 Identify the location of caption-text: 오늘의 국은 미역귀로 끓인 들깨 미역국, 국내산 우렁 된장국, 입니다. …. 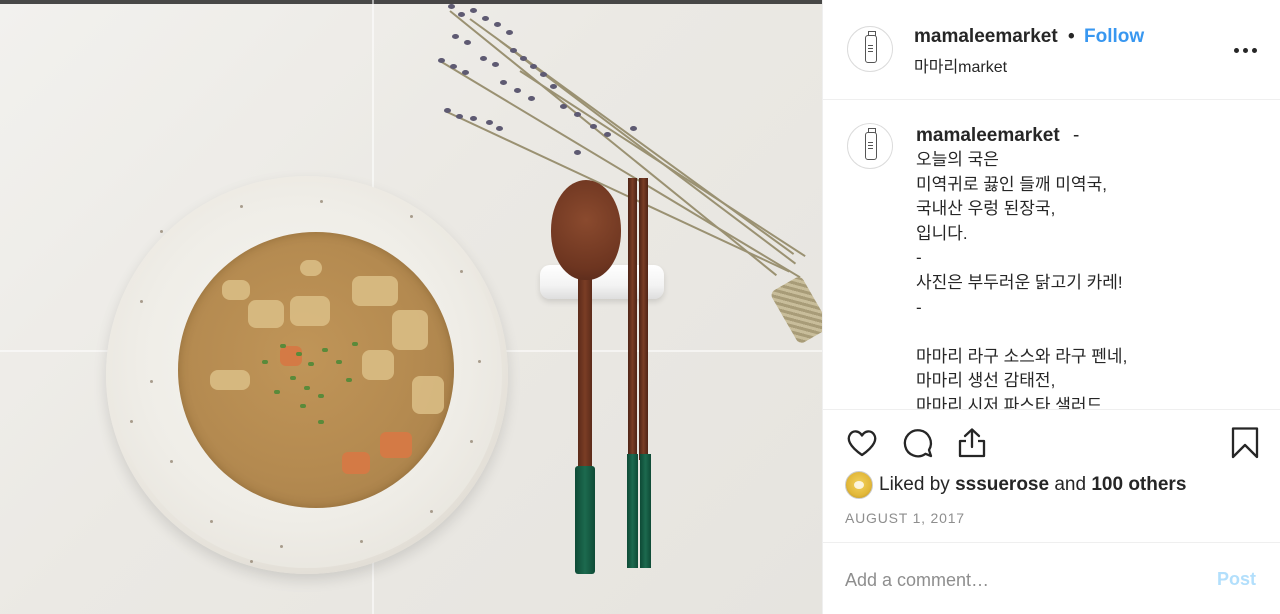
(1022, 279).